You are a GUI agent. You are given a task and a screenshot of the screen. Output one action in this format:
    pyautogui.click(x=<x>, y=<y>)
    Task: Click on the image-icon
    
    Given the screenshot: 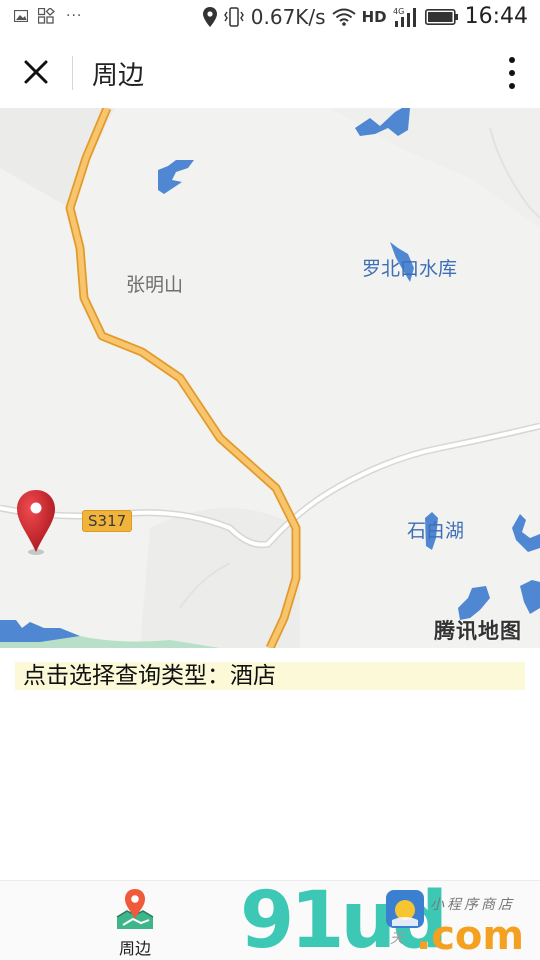 What is the action you would take?
    pyautogui.click(x=21, y=16)
    